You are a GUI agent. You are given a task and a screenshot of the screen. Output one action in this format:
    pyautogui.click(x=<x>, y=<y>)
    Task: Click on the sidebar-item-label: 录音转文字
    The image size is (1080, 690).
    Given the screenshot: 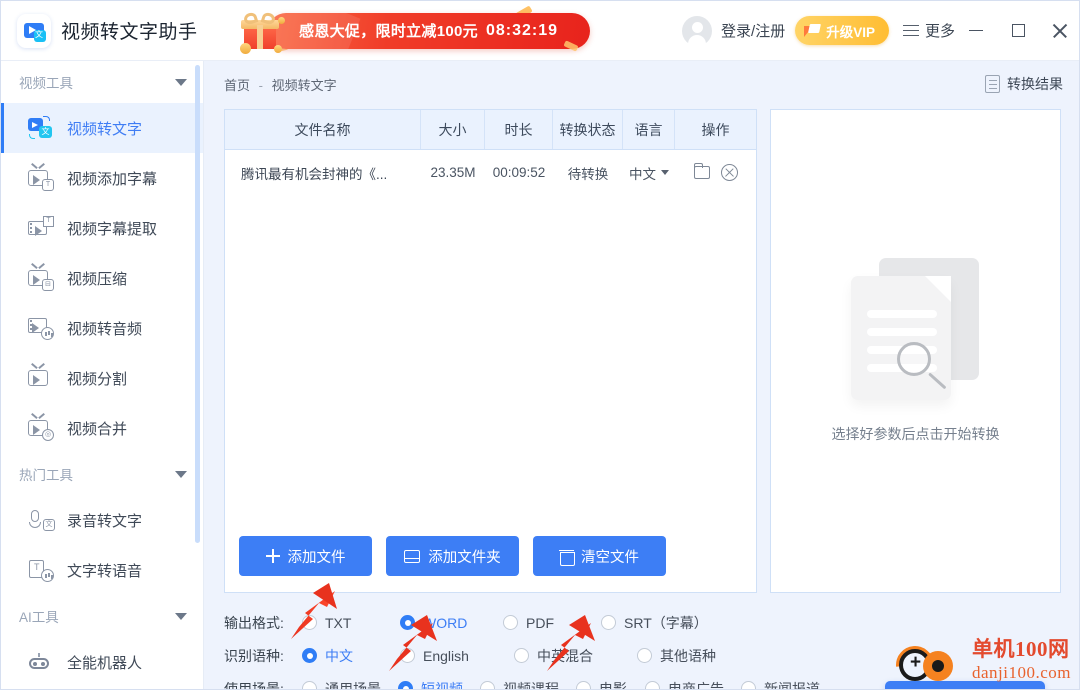 What is the action you would take?
    pyautogui.click(x=105, y=521)
    